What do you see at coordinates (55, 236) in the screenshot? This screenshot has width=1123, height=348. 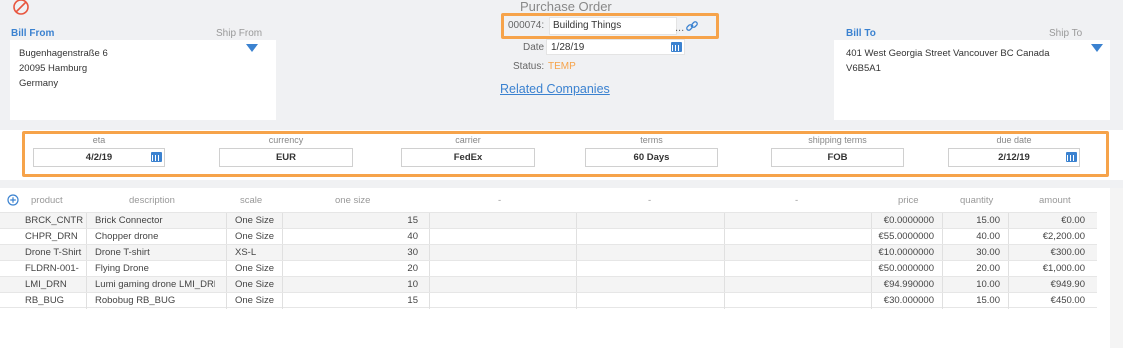 I see `cell-product: CHPR_DRN` at bounding box center [55, 236].